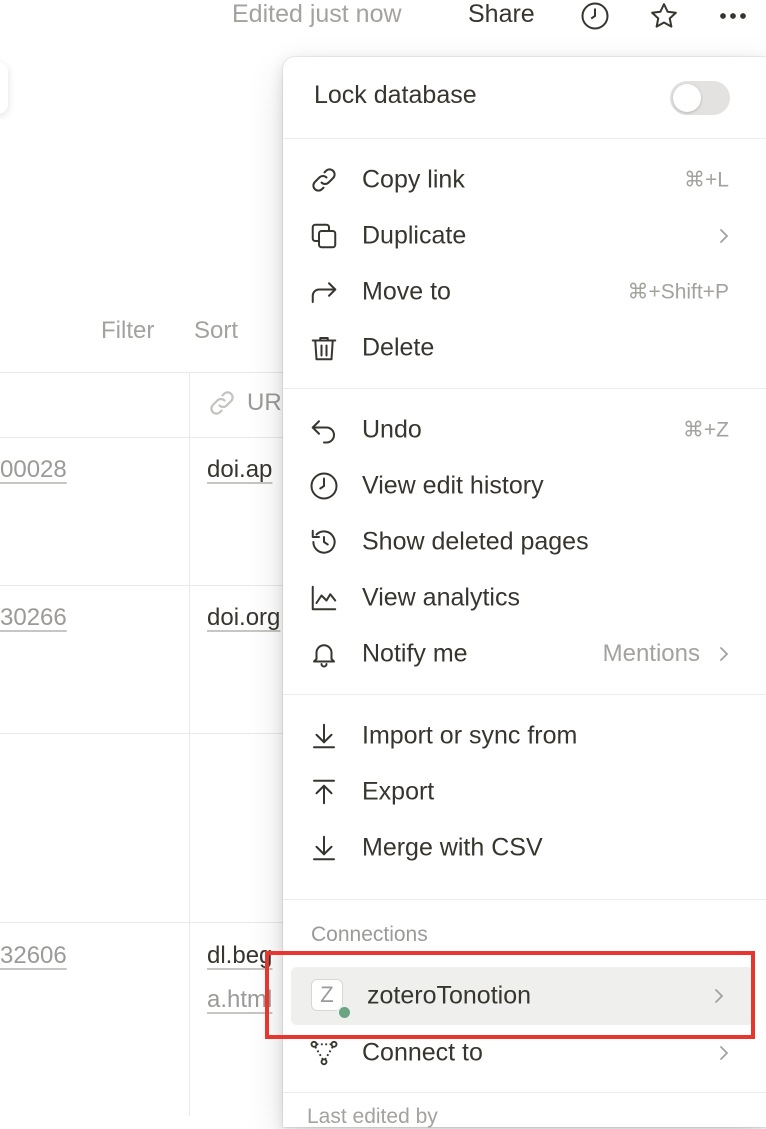 The image size is (766, 1129). Describe the element at coordinates (244, 403) in the screenshot. I see `url-column-header: UR` at that location.